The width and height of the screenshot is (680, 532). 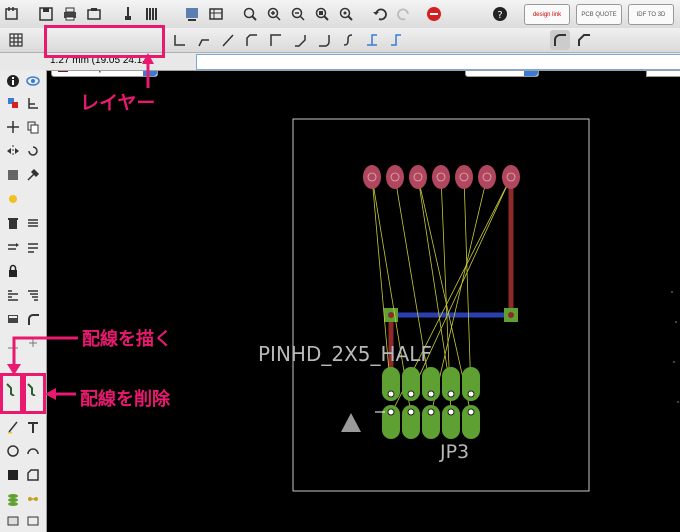 What do you see at coordinates (584, 40) in the screenshot?
I see `miter-corner-icon` at bounding box center [584, 40].